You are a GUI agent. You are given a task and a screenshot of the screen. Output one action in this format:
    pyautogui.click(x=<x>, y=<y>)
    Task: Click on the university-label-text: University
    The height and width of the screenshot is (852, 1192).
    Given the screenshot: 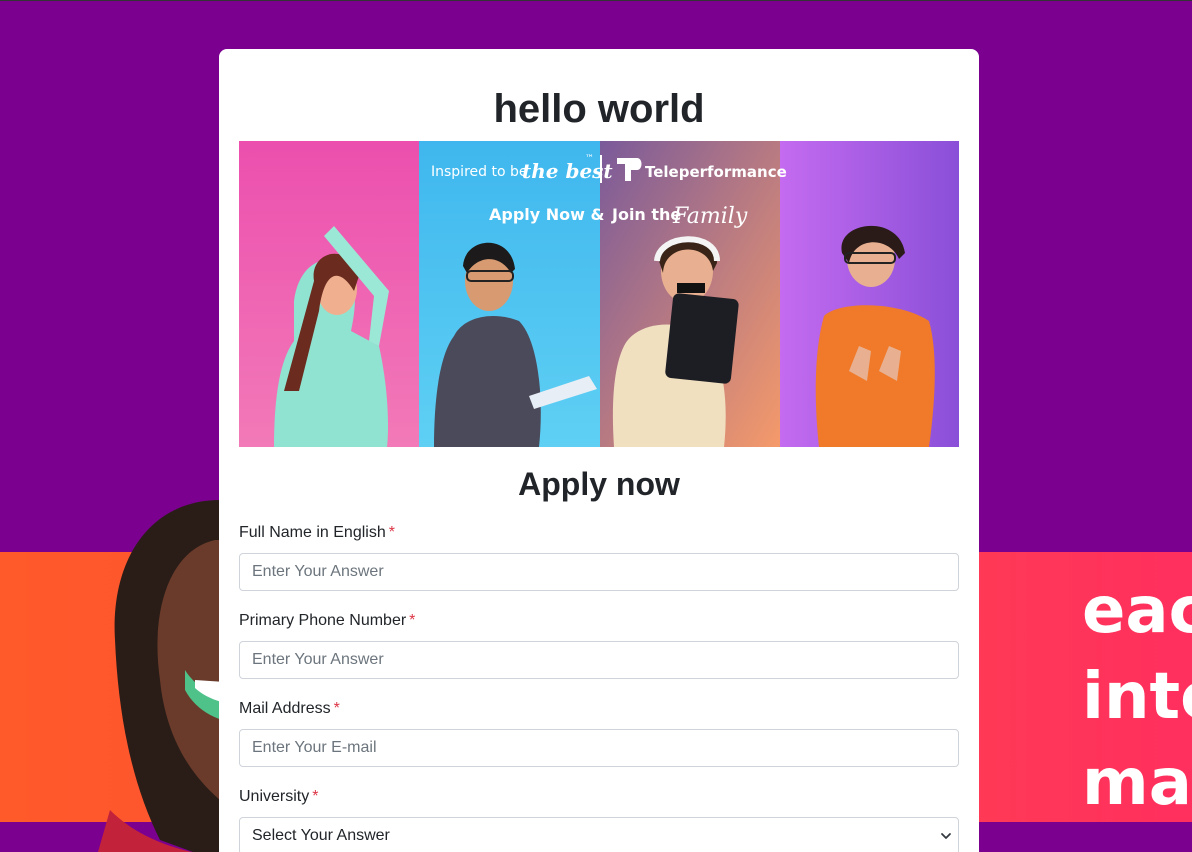 What is the action you would take?
    pyautogui.click(x=274, y=796)
    